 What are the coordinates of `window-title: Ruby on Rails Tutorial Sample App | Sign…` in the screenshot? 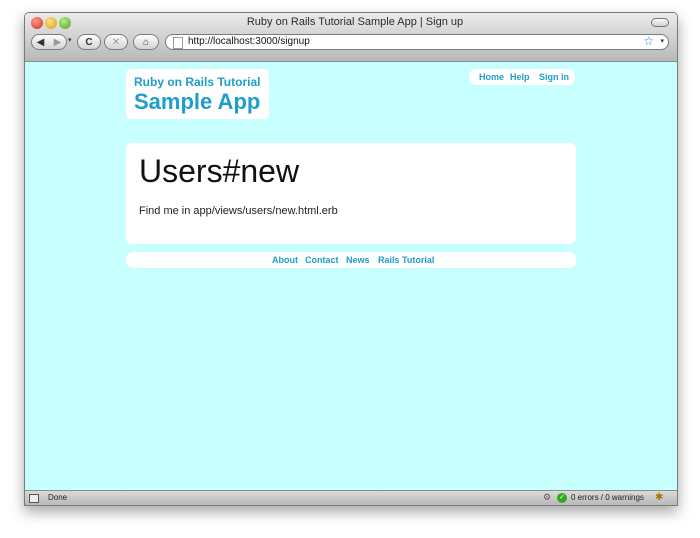 It's located at (355, 22).